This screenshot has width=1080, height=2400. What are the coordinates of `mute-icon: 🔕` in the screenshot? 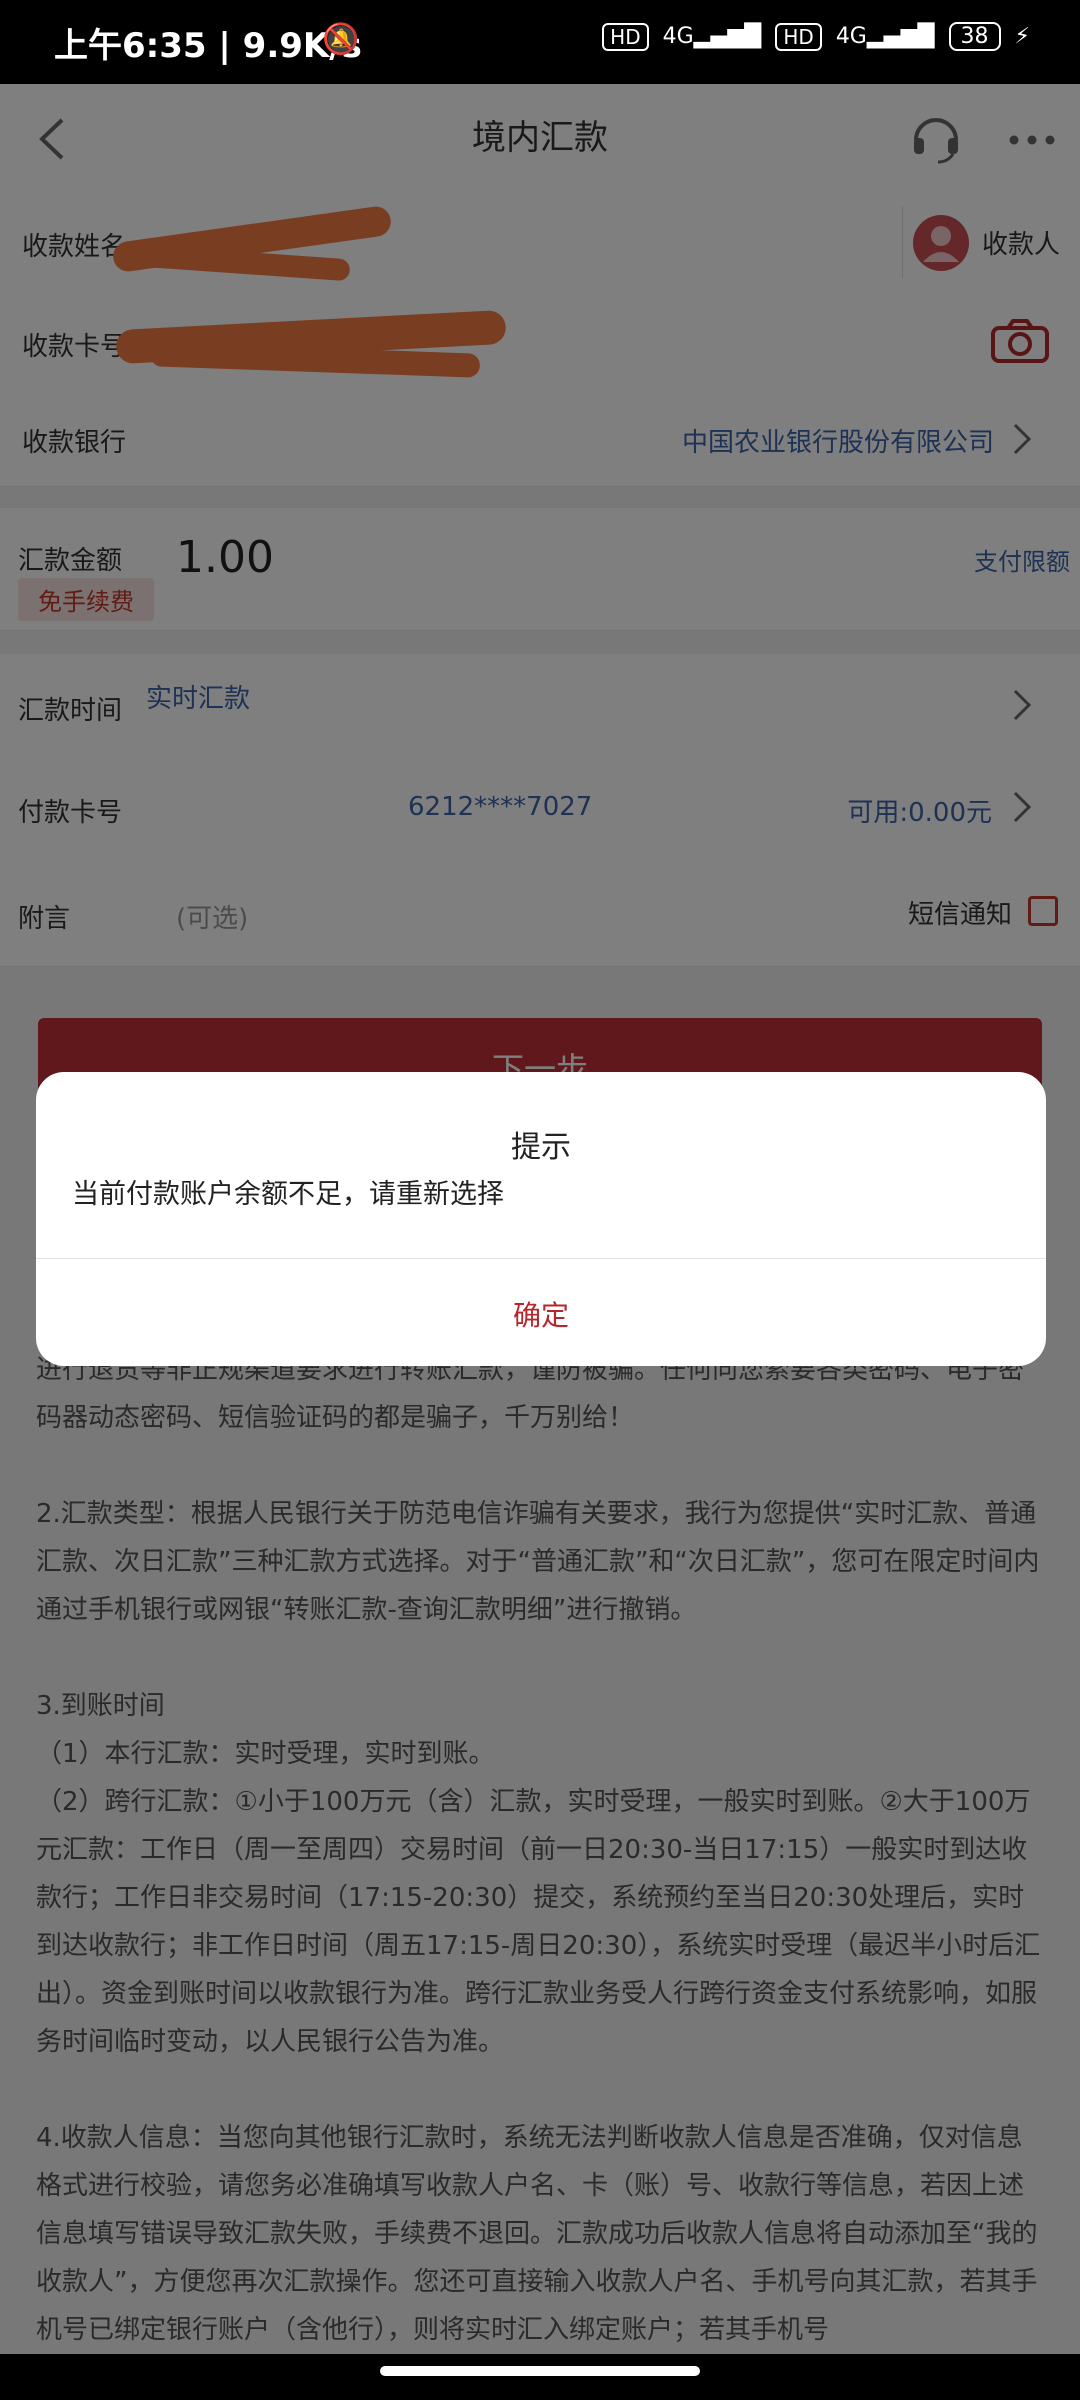 It's located at (341, 39).